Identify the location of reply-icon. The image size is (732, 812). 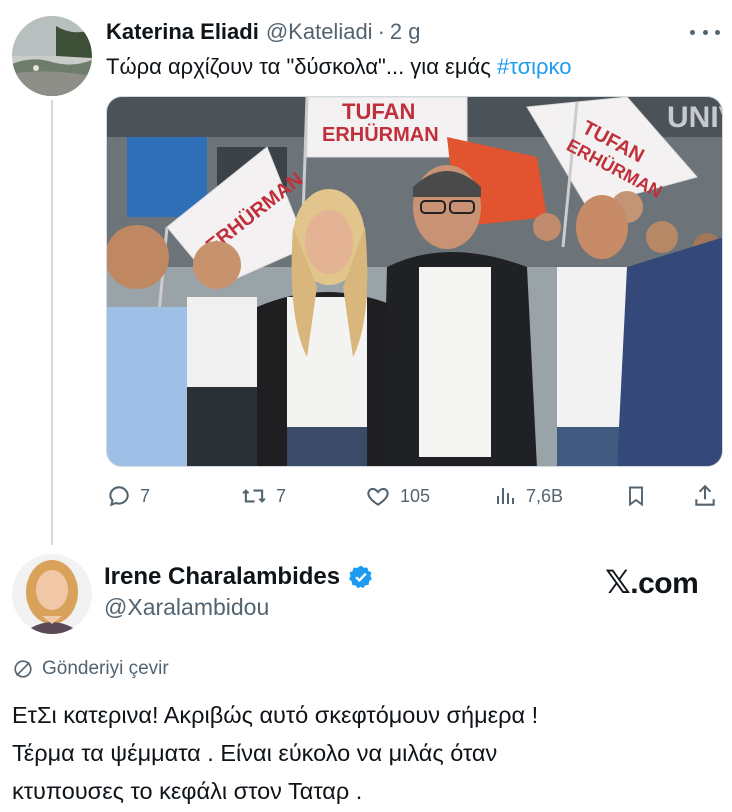
(119, 496).